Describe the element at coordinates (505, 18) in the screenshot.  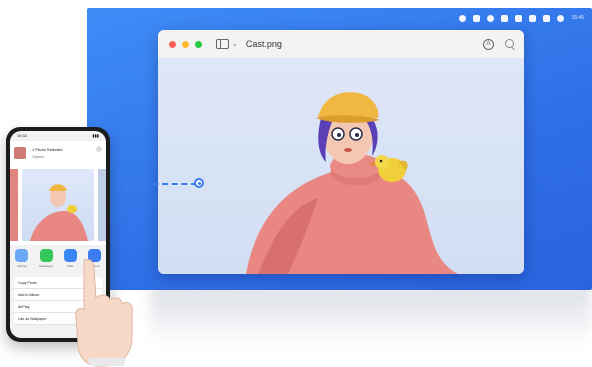
I see `user-icon` at that location.